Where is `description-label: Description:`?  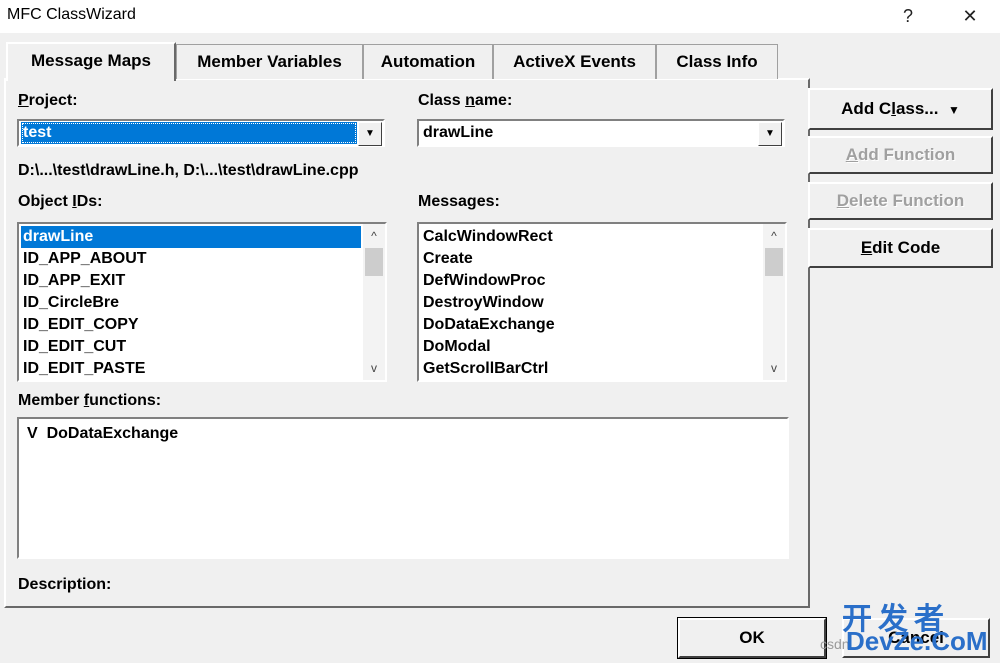
description-label: Description: is located at coordinates (65, 584).